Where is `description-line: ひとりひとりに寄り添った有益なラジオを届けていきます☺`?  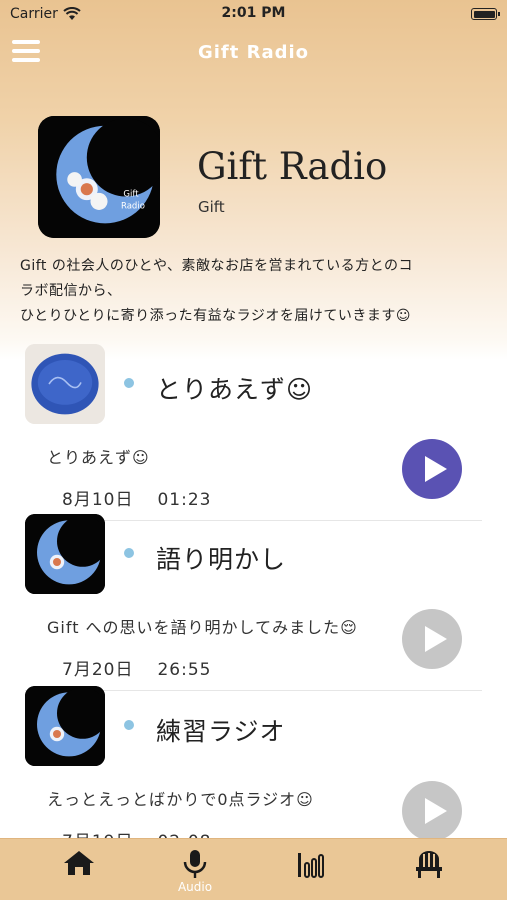
description-line: ひとりひとりに寄り添った有益なラジオを届けていきます☺ is located at coordinates (215, 316).